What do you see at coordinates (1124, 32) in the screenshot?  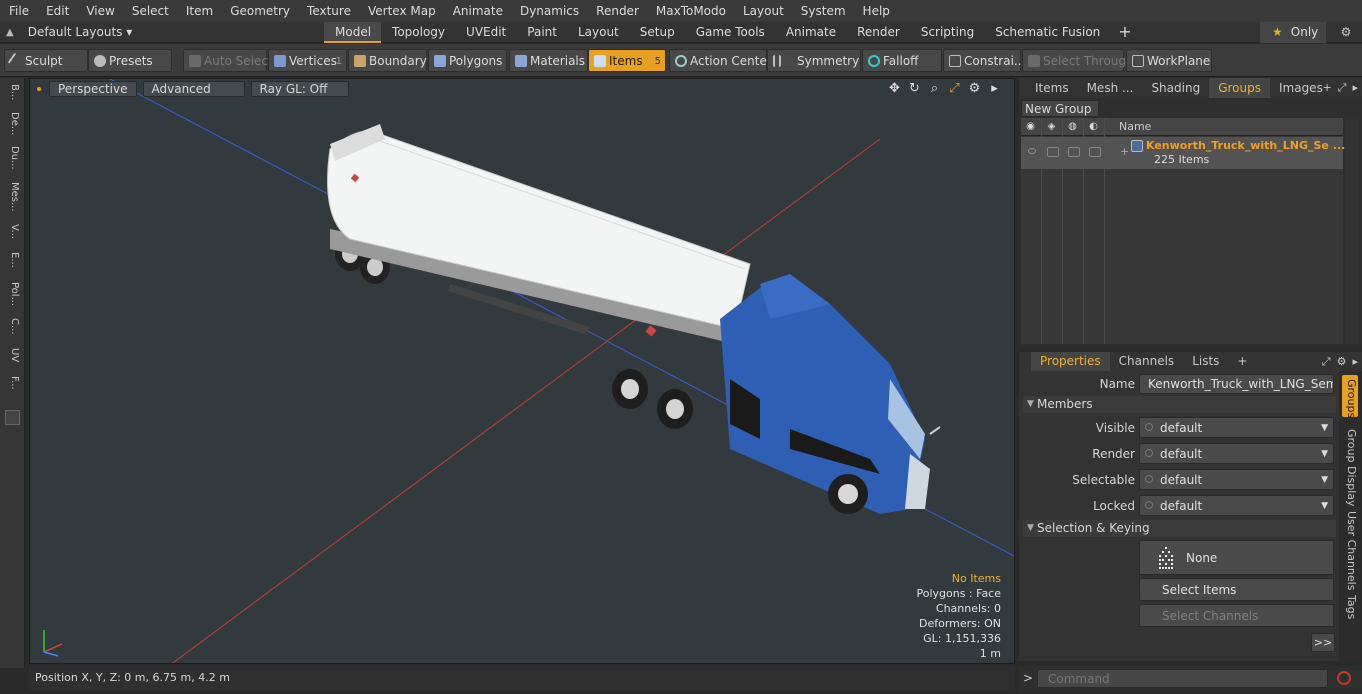 I see `add-tab-button: +` at bounding box center [1124, 32].